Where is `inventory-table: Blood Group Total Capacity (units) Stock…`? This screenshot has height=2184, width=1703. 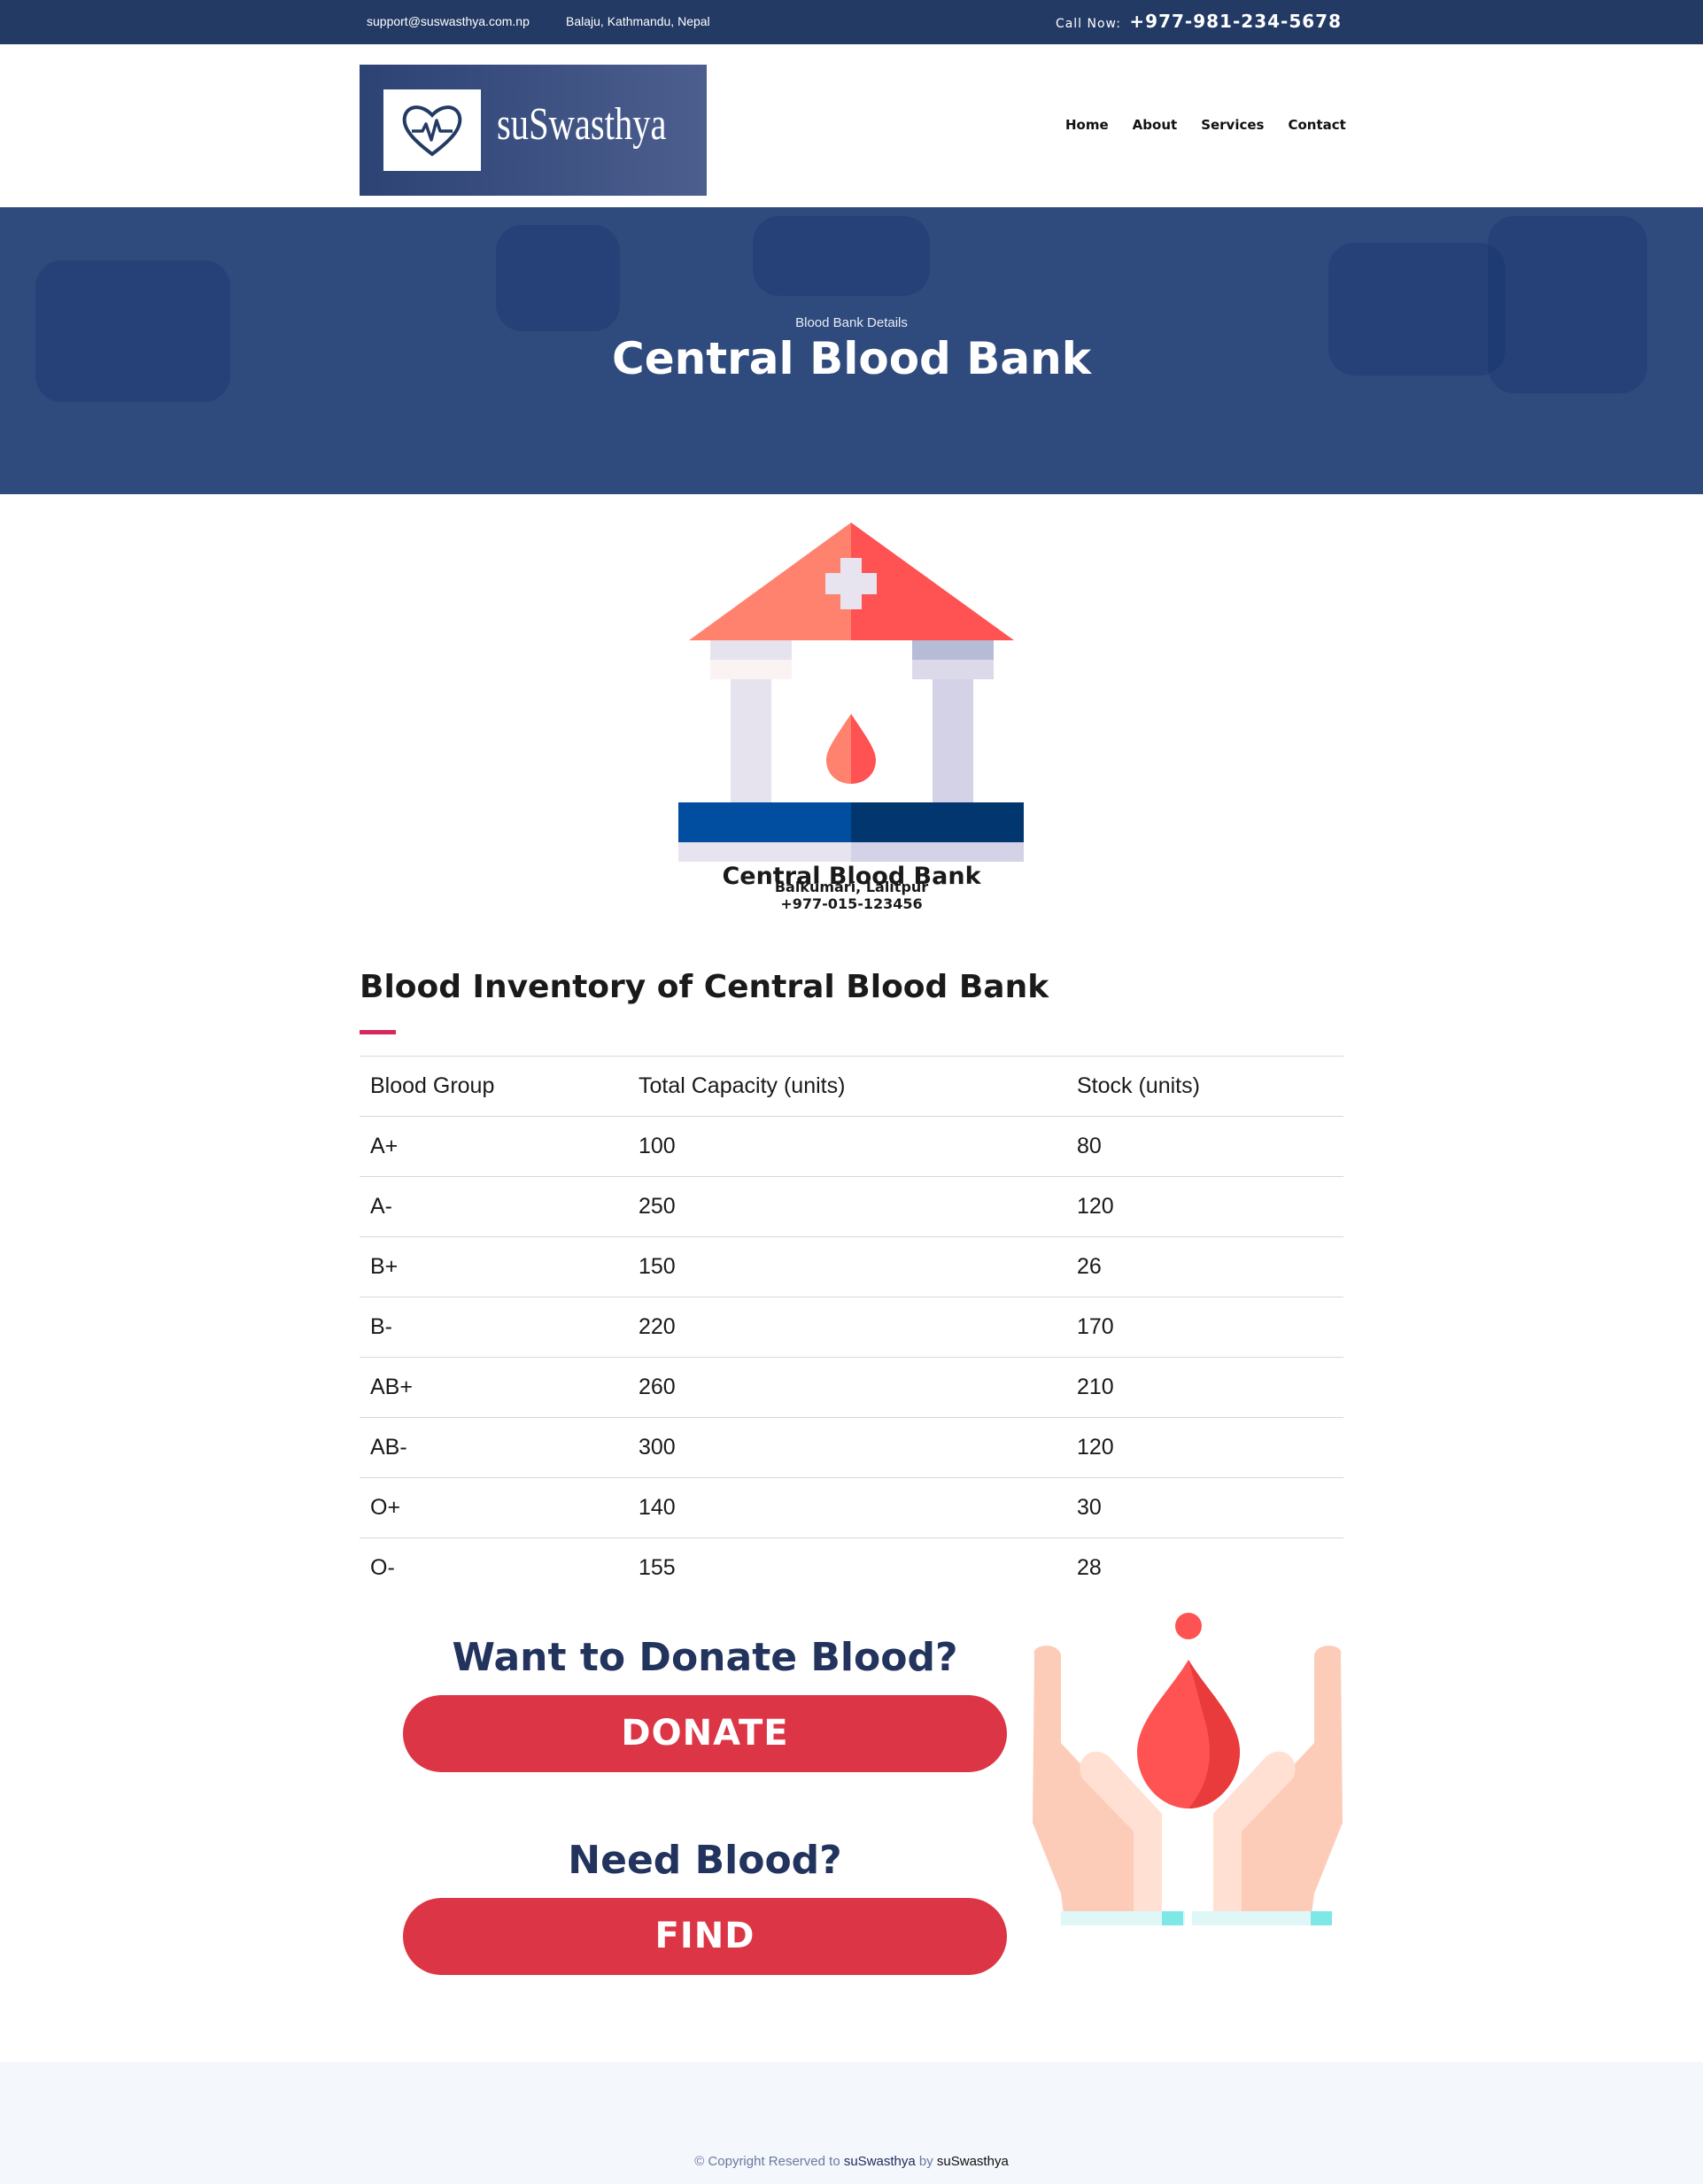
inventory-table: Blood Group Total Capacity (units) Stock… is located at coordinates (851, 1327).